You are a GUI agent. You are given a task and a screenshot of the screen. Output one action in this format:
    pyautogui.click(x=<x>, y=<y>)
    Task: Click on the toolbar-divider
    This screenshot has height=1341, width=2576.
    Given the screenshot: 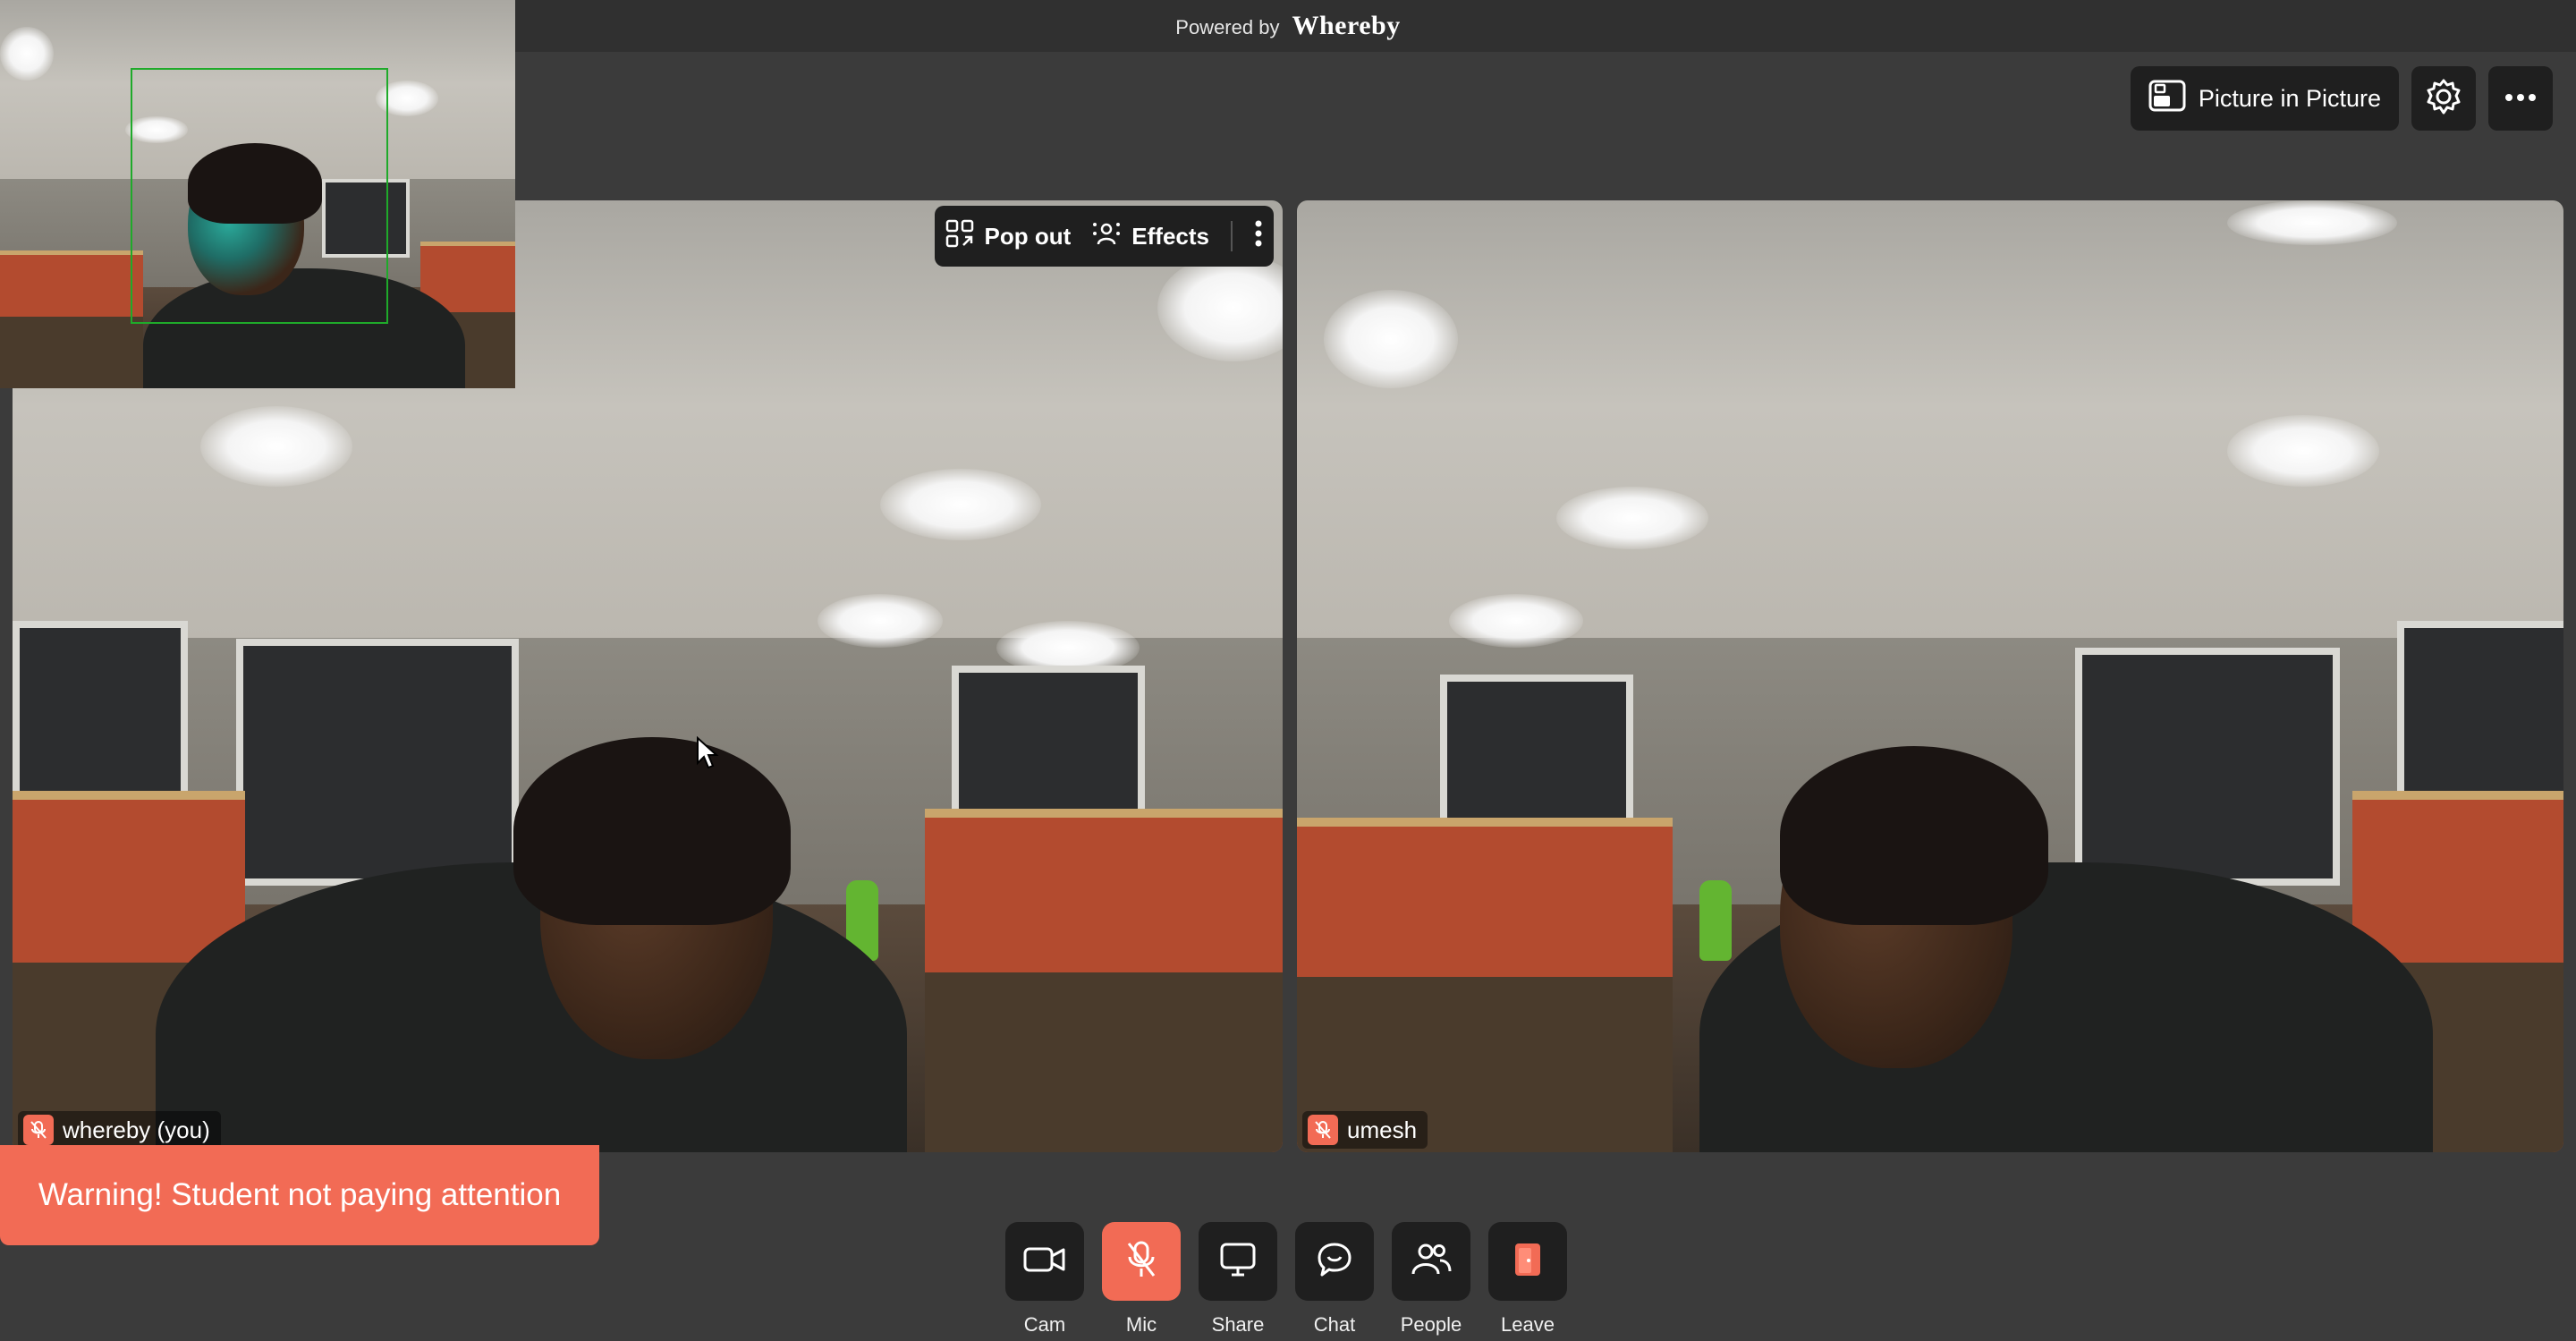 What is the action you would take?
    pyautogui.click(x=1232, y=236)
    